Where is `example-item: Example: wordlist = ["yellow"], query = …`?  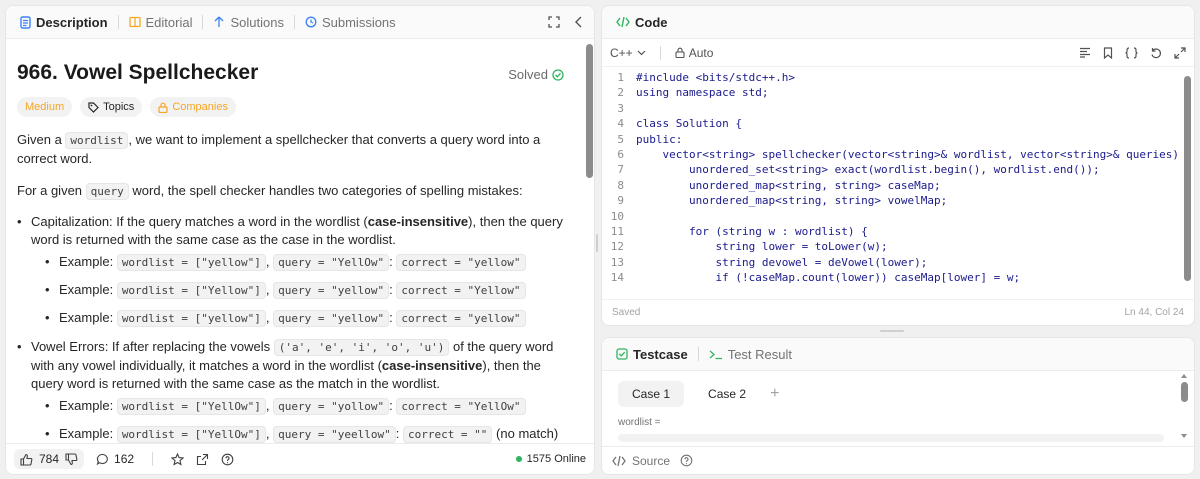
example-item: Example: wordlist = ["yellow"], query = … is located at coordinates (309, 318).